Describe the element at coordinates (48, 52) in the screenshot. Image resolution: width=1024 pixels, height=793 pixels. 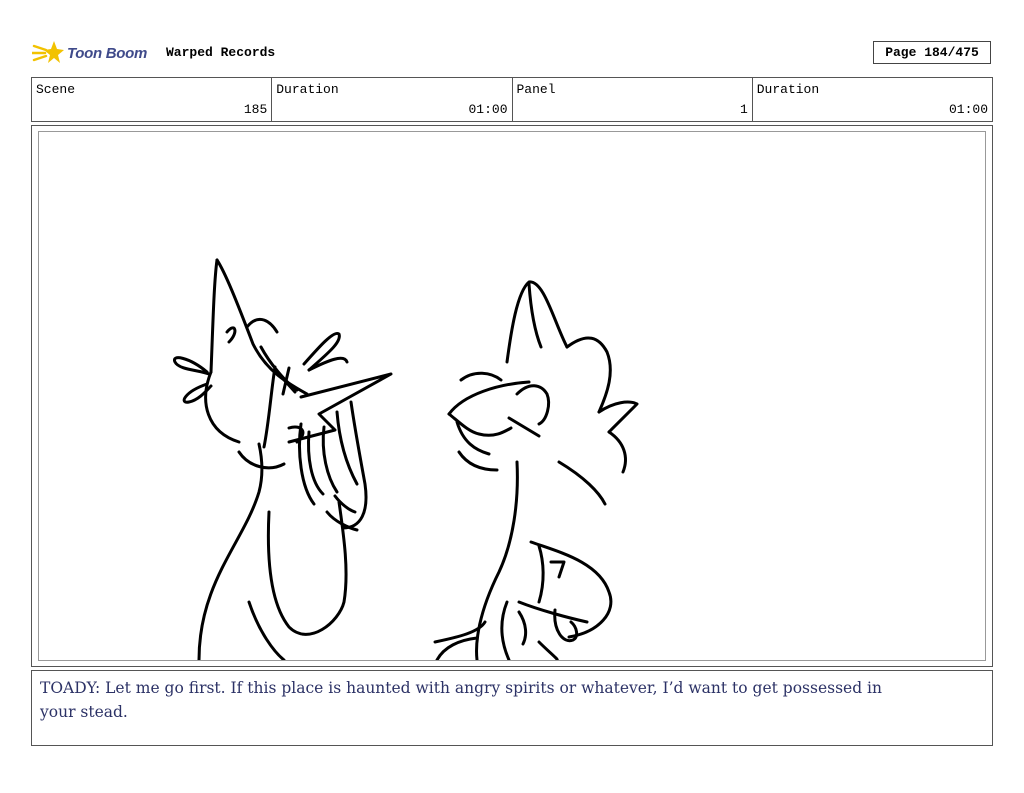
I see `star-burst-icon` at that location.